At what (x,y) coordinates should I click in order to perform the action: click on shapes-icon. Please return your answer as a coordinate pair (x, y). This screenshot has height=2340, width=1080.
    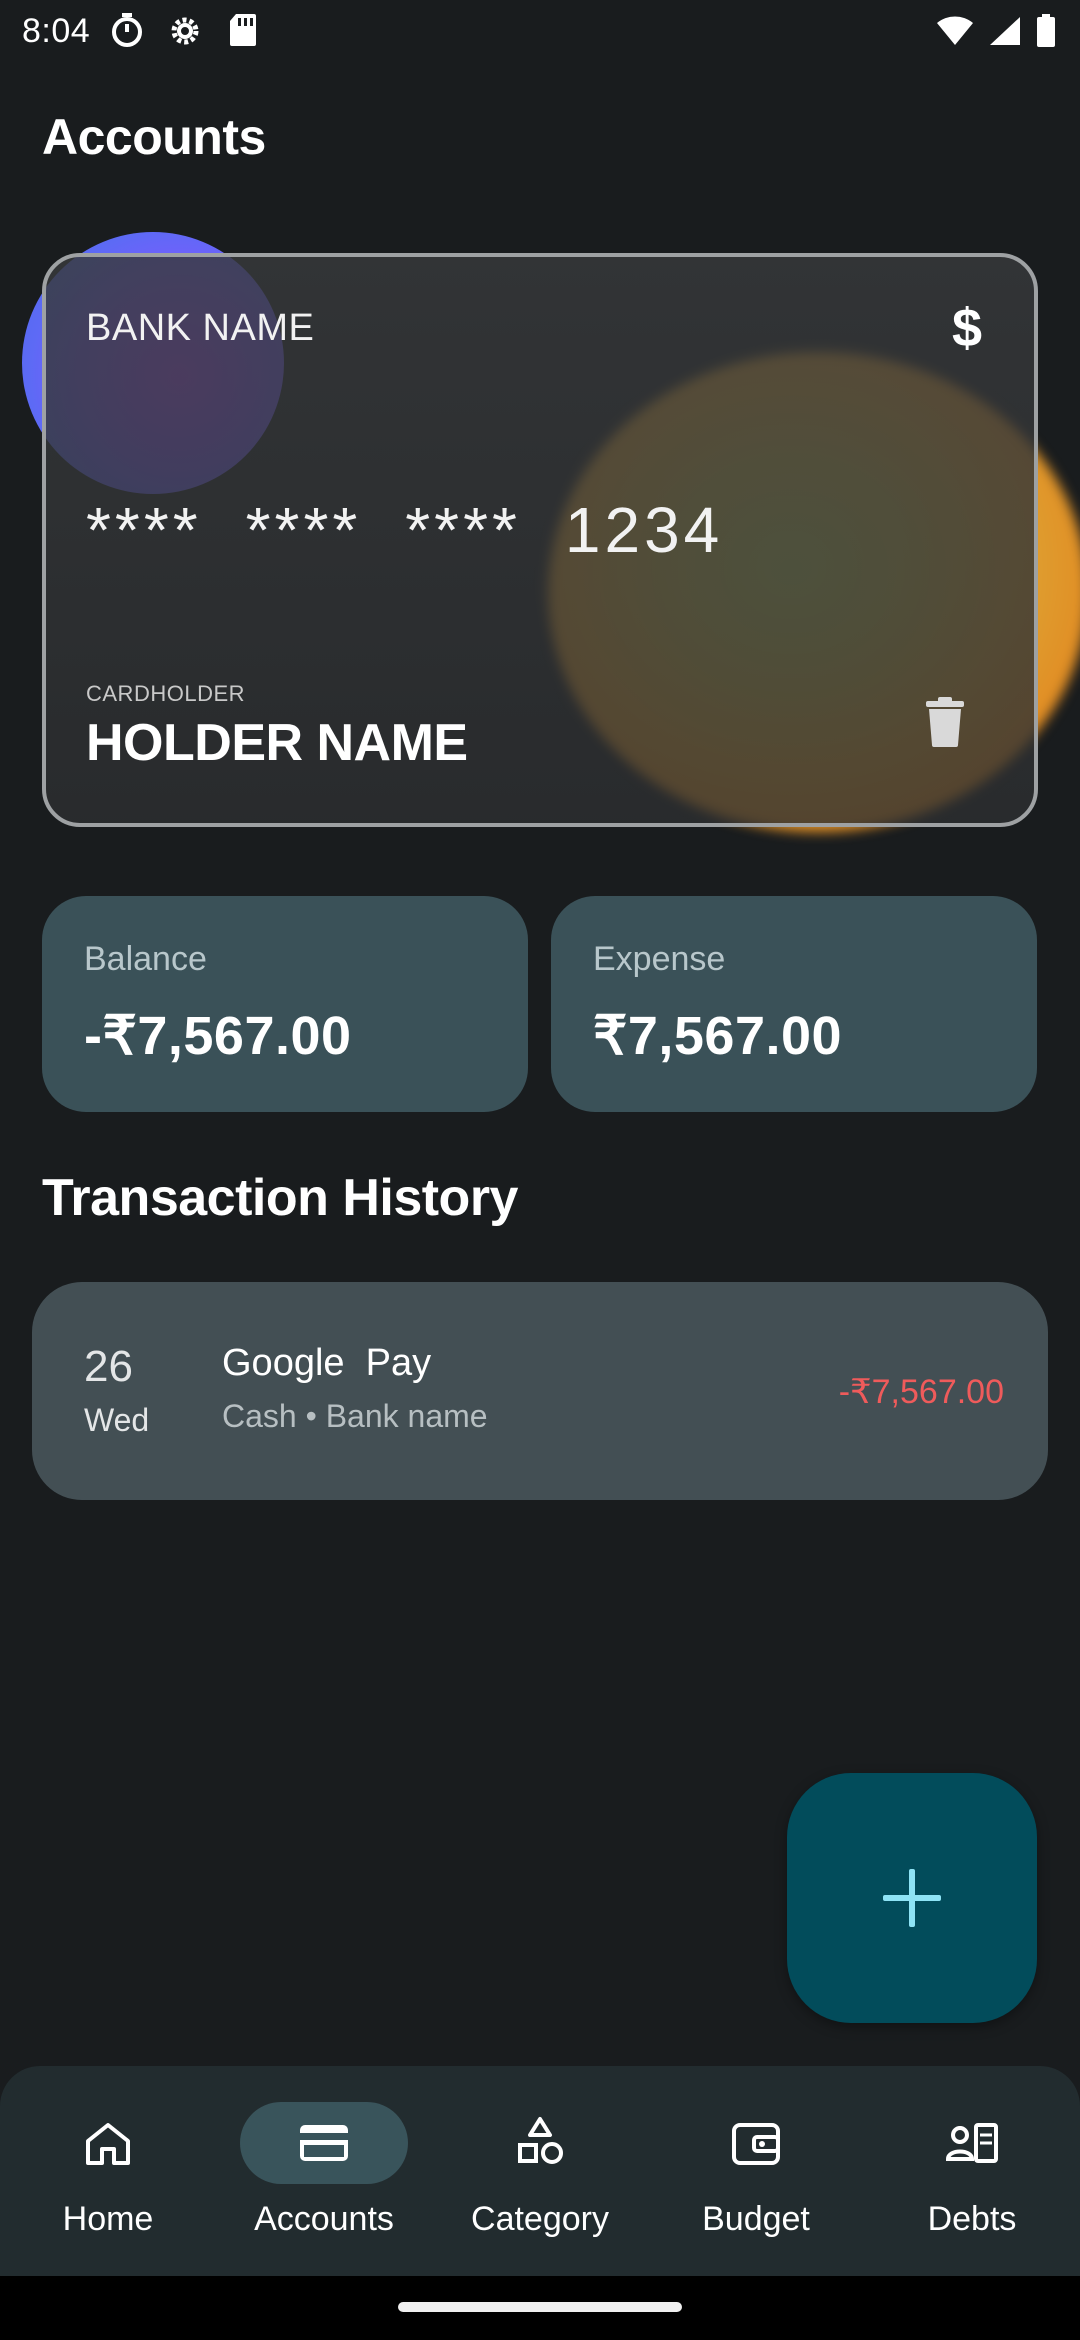
    Looking at the image, I should click on (540, 2140).